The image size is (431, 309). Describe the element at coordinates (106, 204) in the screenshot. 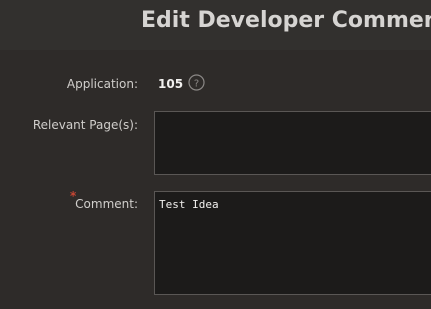

I see `comment-label: Comment:` at that location.